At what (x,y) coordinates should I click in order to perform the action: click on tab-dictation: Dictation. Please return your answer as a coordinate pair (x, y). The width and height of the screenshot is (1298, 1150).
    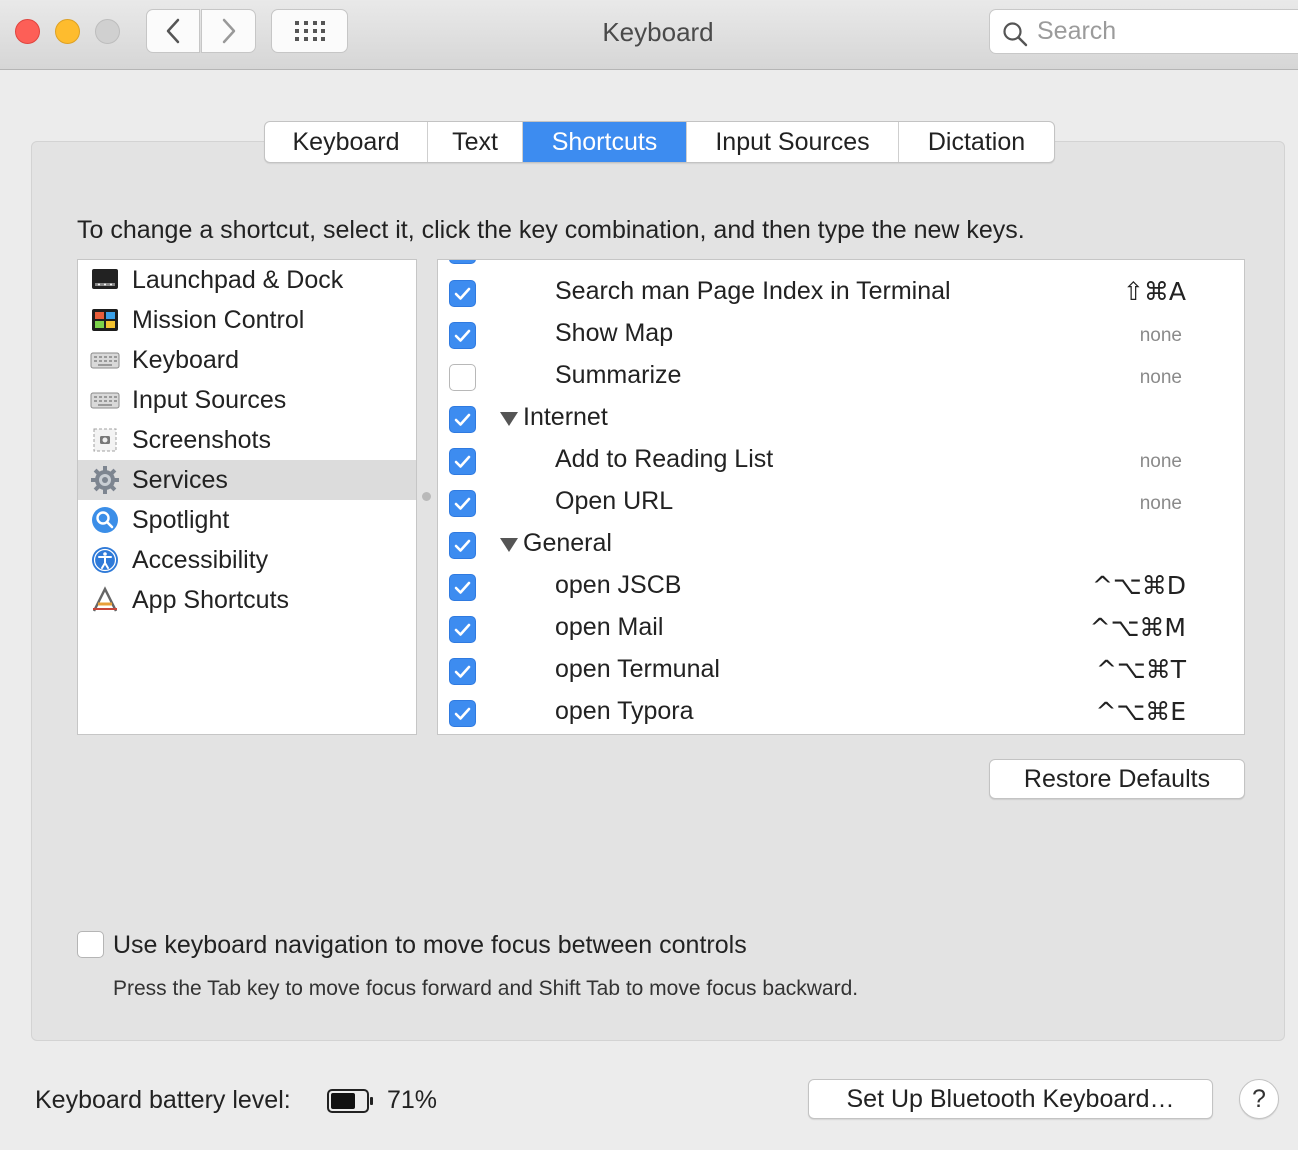
    Looking at the image, I should click on (976, 142).